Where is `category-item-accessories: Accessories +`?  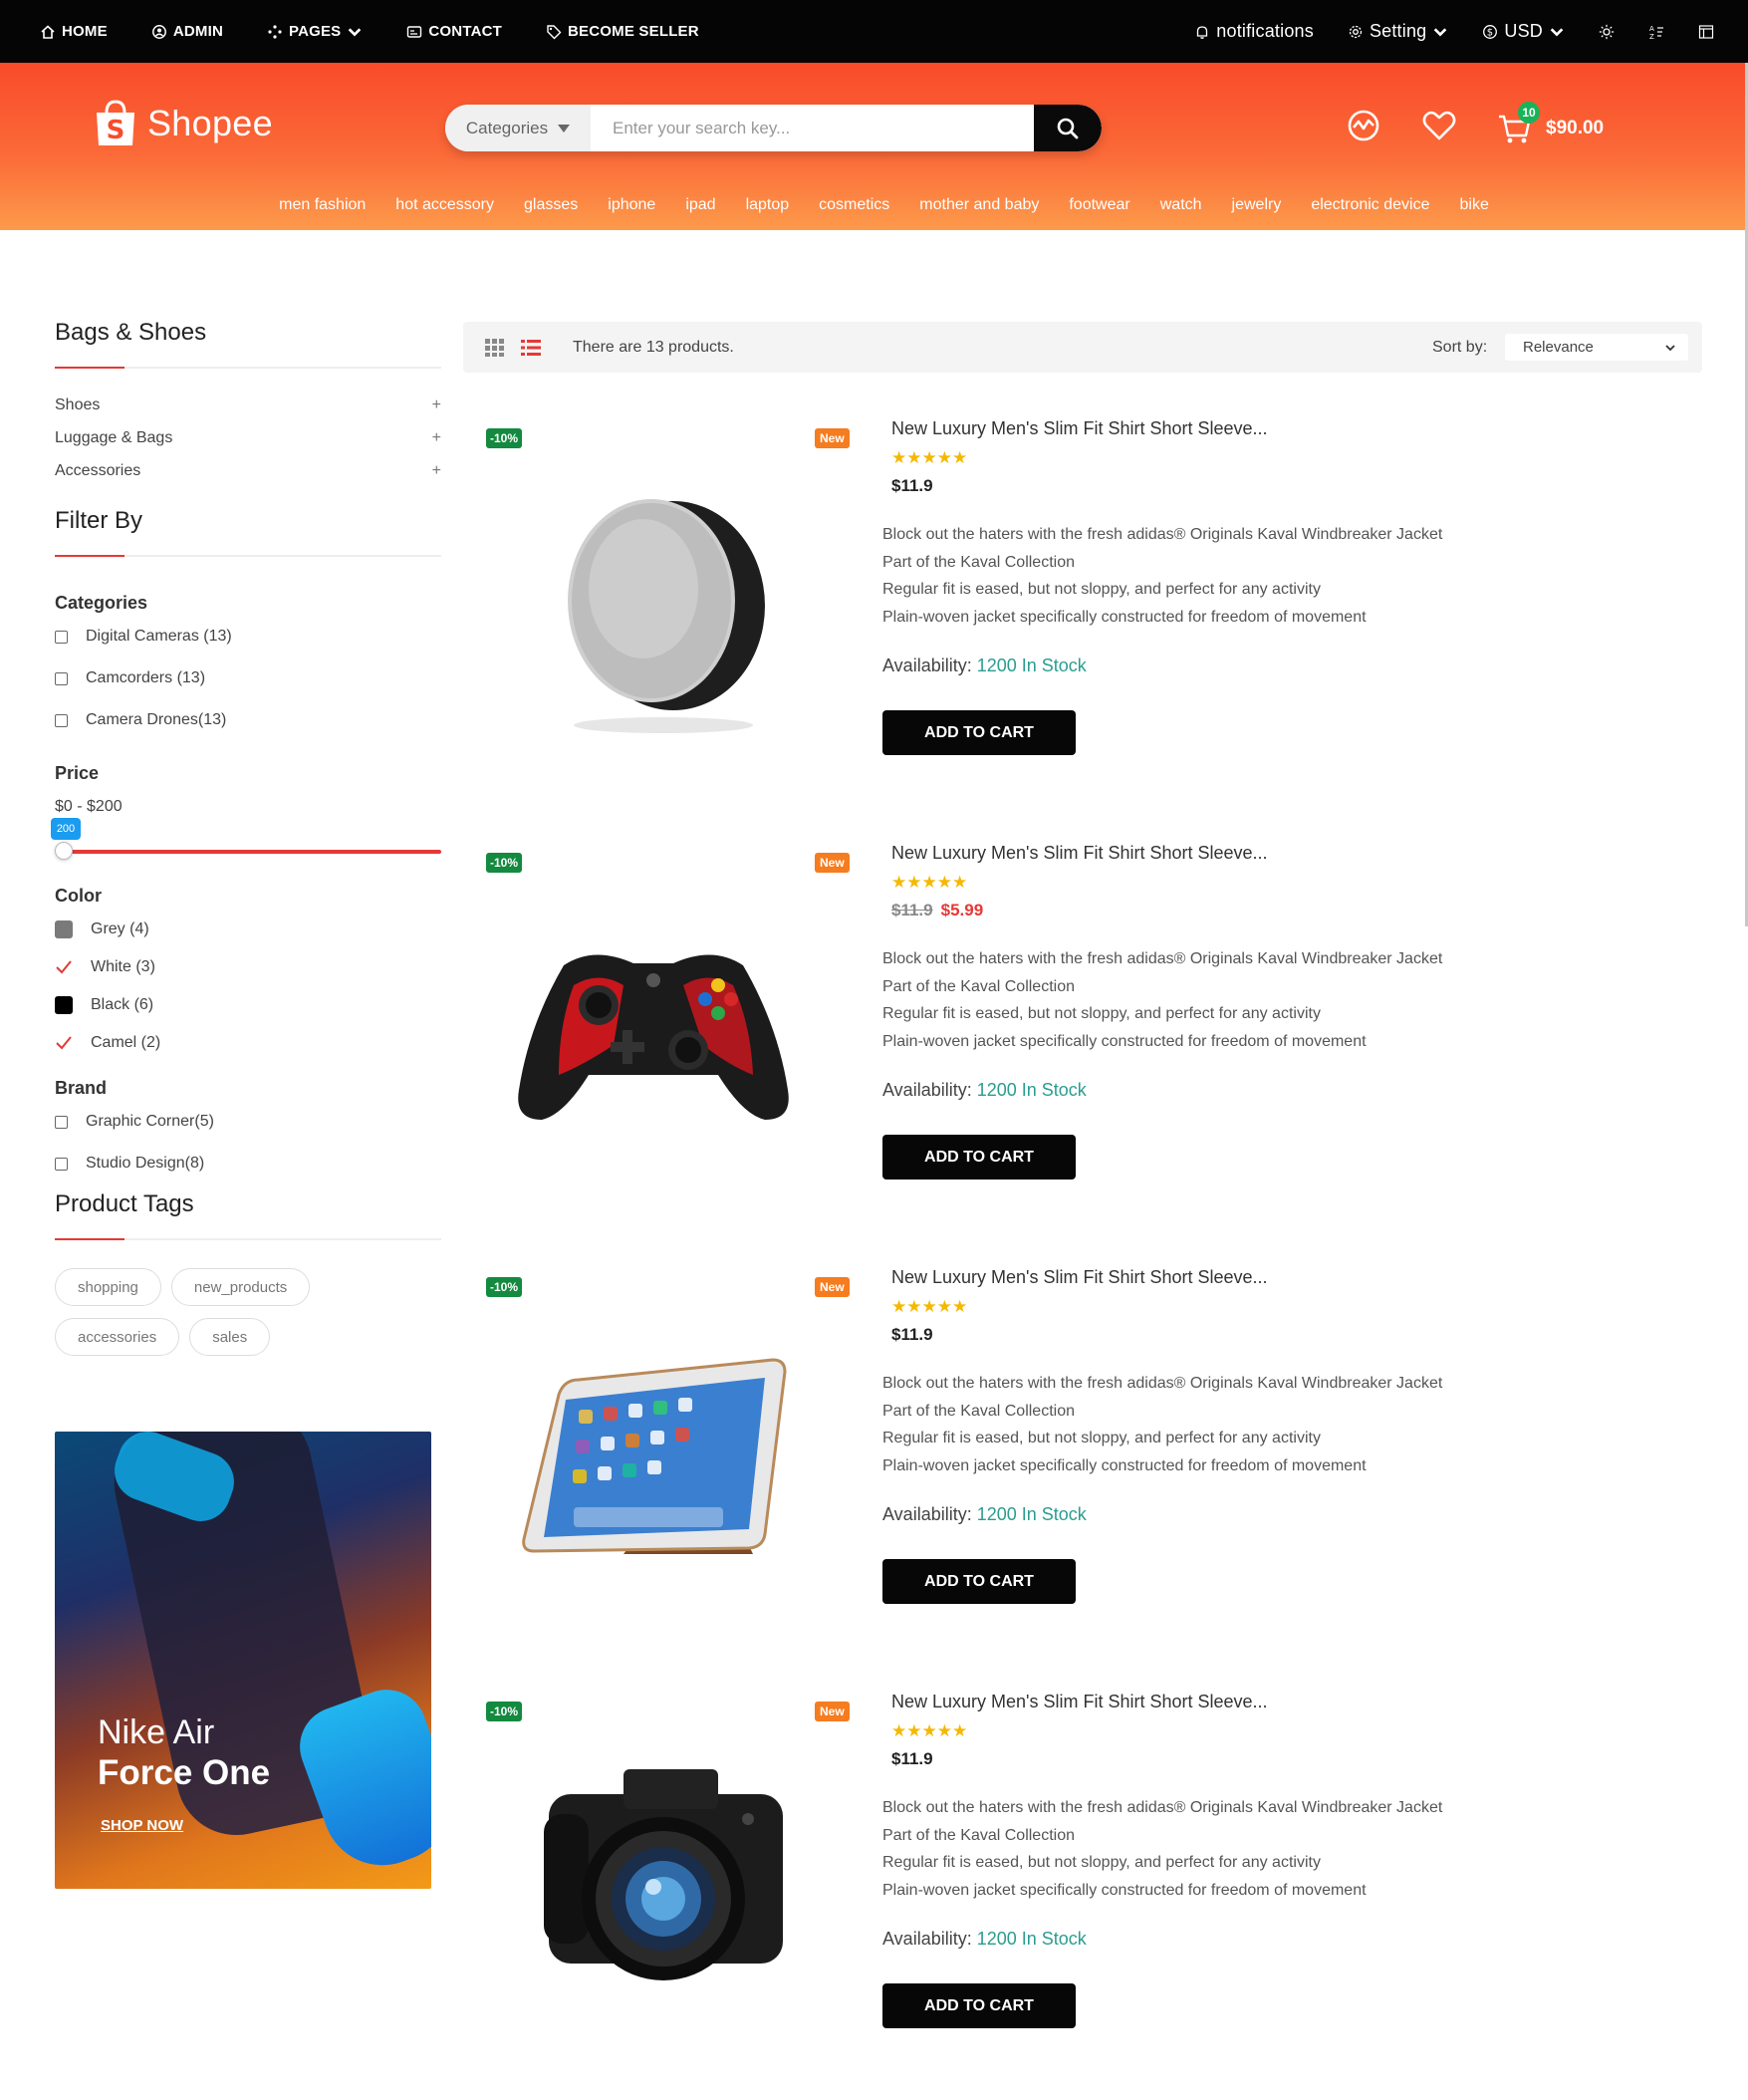 category-item-accessories: Accessories + is located at coordinates (248, 470).